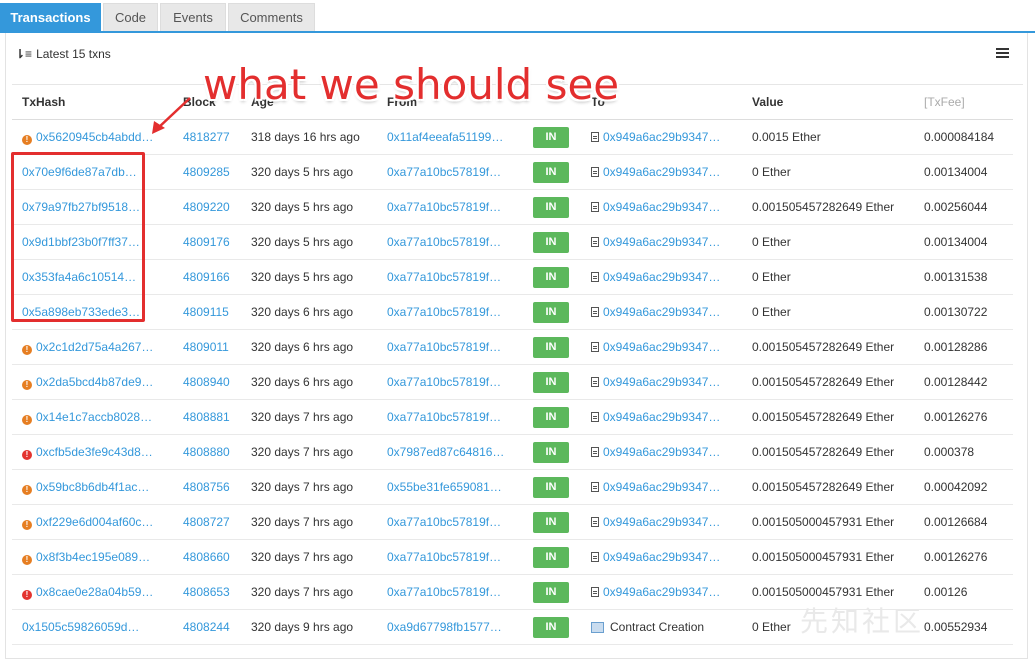 The height and width of the screenshot is (664, 1035). I want to click on tx-block-link: 4809011, so click(206, 347).